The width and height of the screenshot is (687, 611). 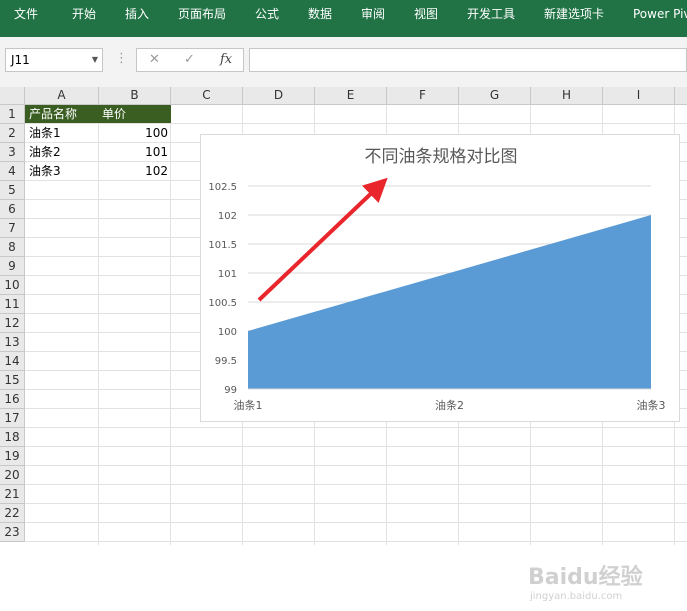 What do you see at coordinates (12, 304) in the screenshot?
I see `row-header: 11` at bounding box center [12, 304].